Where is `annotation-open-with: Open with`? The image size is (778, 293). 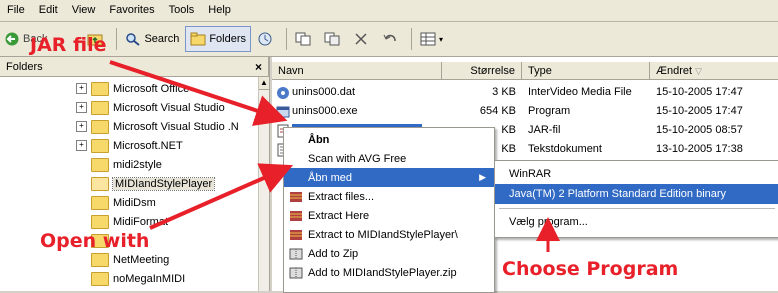
annotation-open-with: Open with is located at coordinates (95, 241).